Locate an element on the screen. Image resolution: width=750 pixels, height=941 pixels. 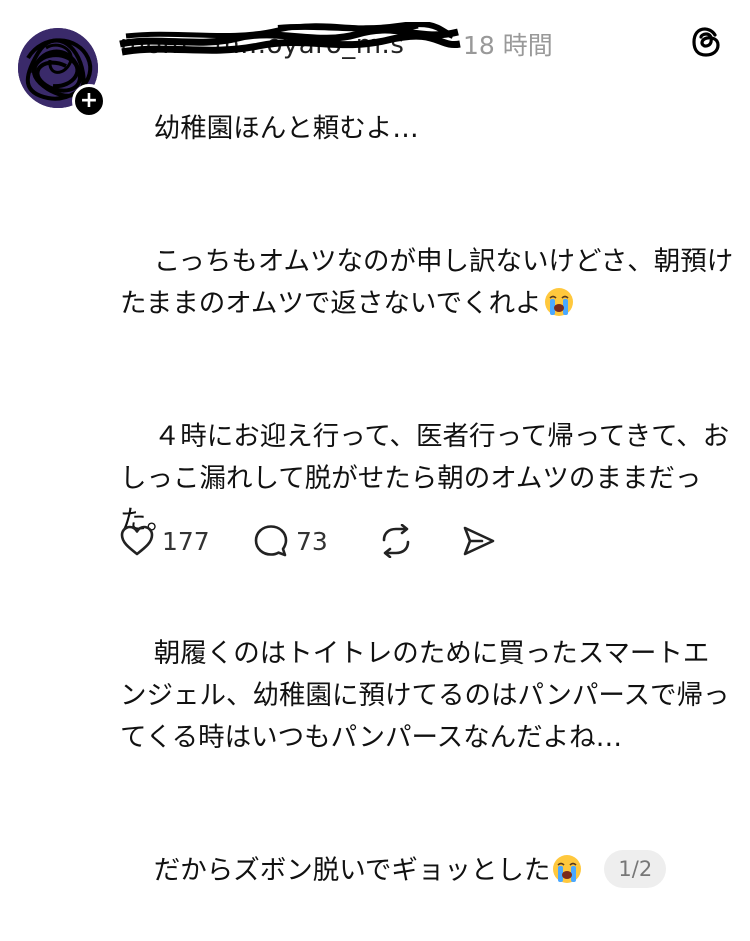
post-paragraph: こっちもオムツなのが申し訳ないけどさ、朝預けたままのオムツで返さないでくれよ is located at coordinates (427, 283).